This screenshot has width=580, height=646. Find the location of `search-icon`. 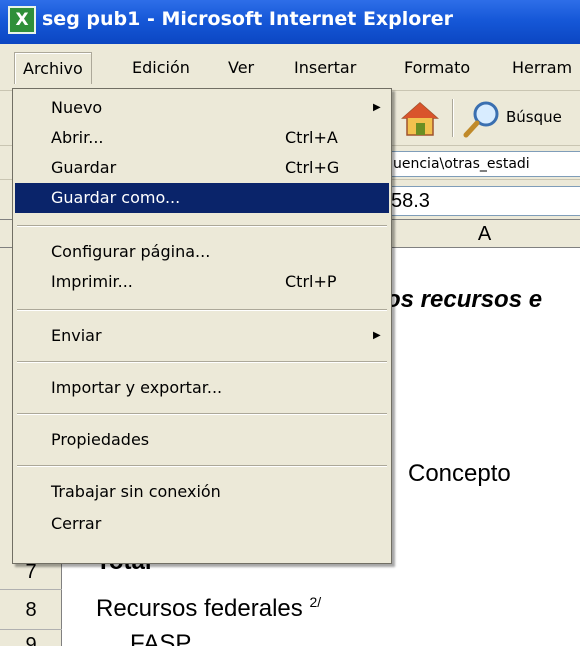

search-icon is located at coordinates (482, 119).